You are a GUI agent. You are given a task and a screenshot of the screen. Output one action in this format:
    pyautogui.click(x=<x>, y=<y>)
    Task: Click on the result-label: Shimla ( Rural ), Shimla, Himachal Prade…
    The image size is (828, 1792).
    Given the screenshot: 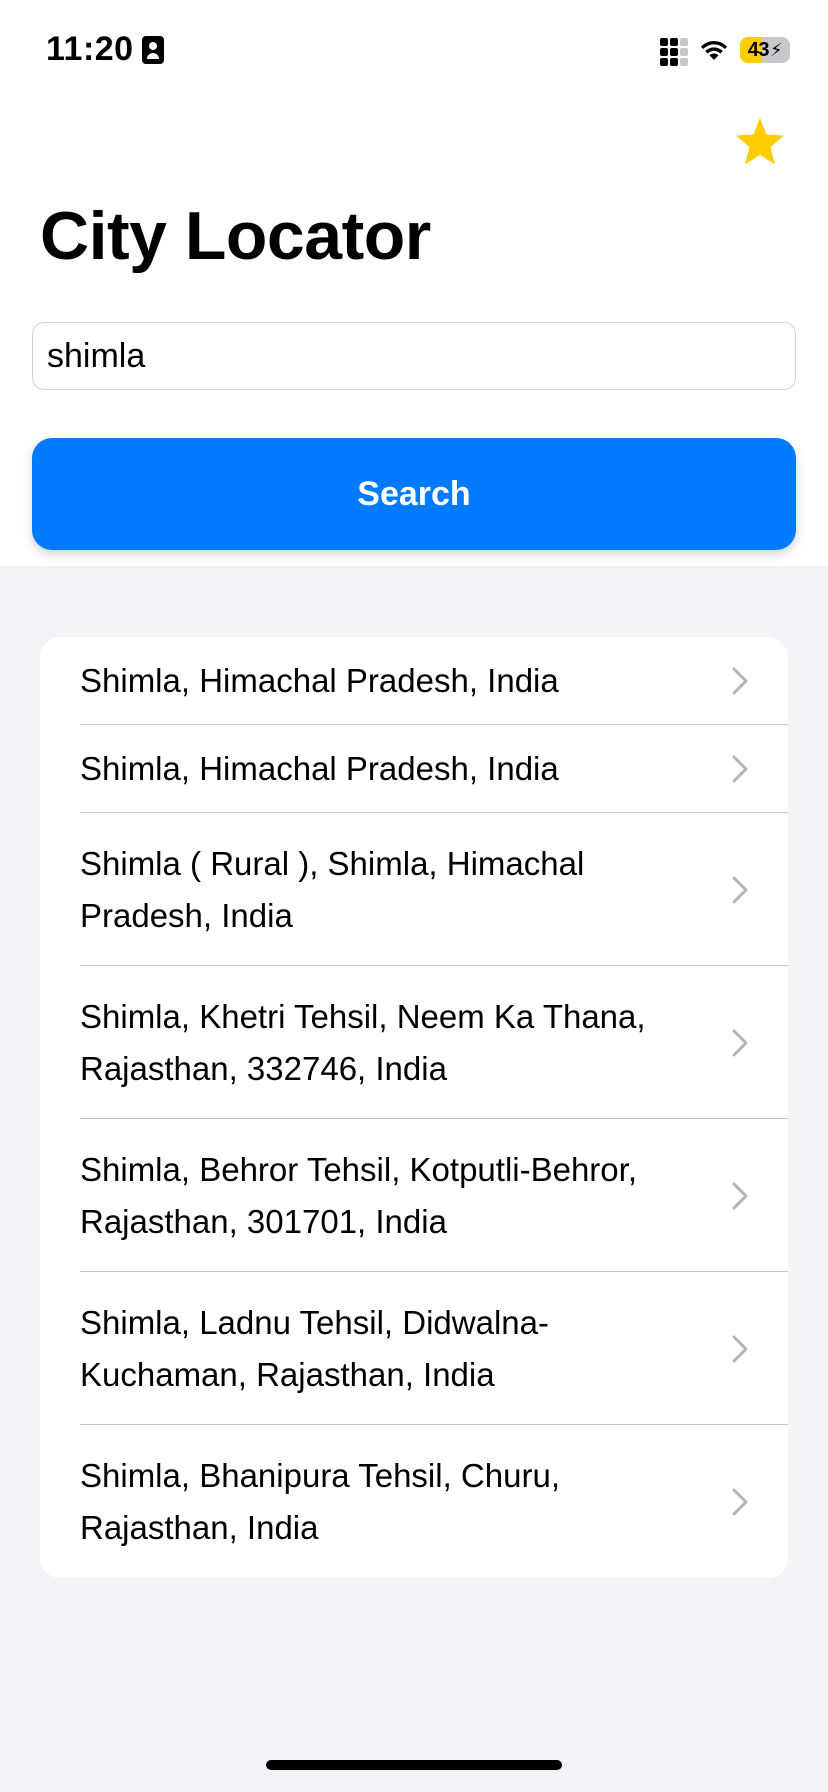 What is the action you would take?
    pyautogui.click(x=332, y=889)
    